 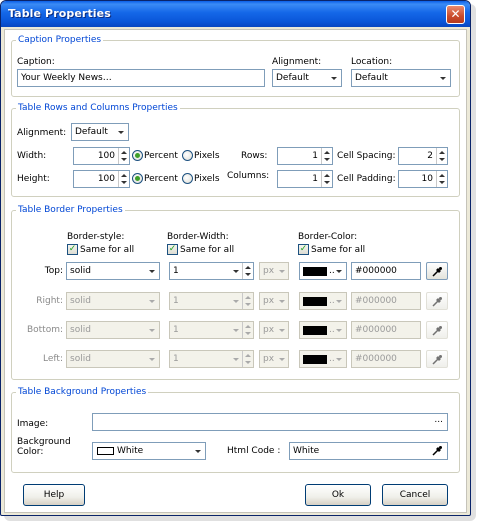 I want to click on width-same-for-all-checkbox: ✓, so click(x=172, y=249).